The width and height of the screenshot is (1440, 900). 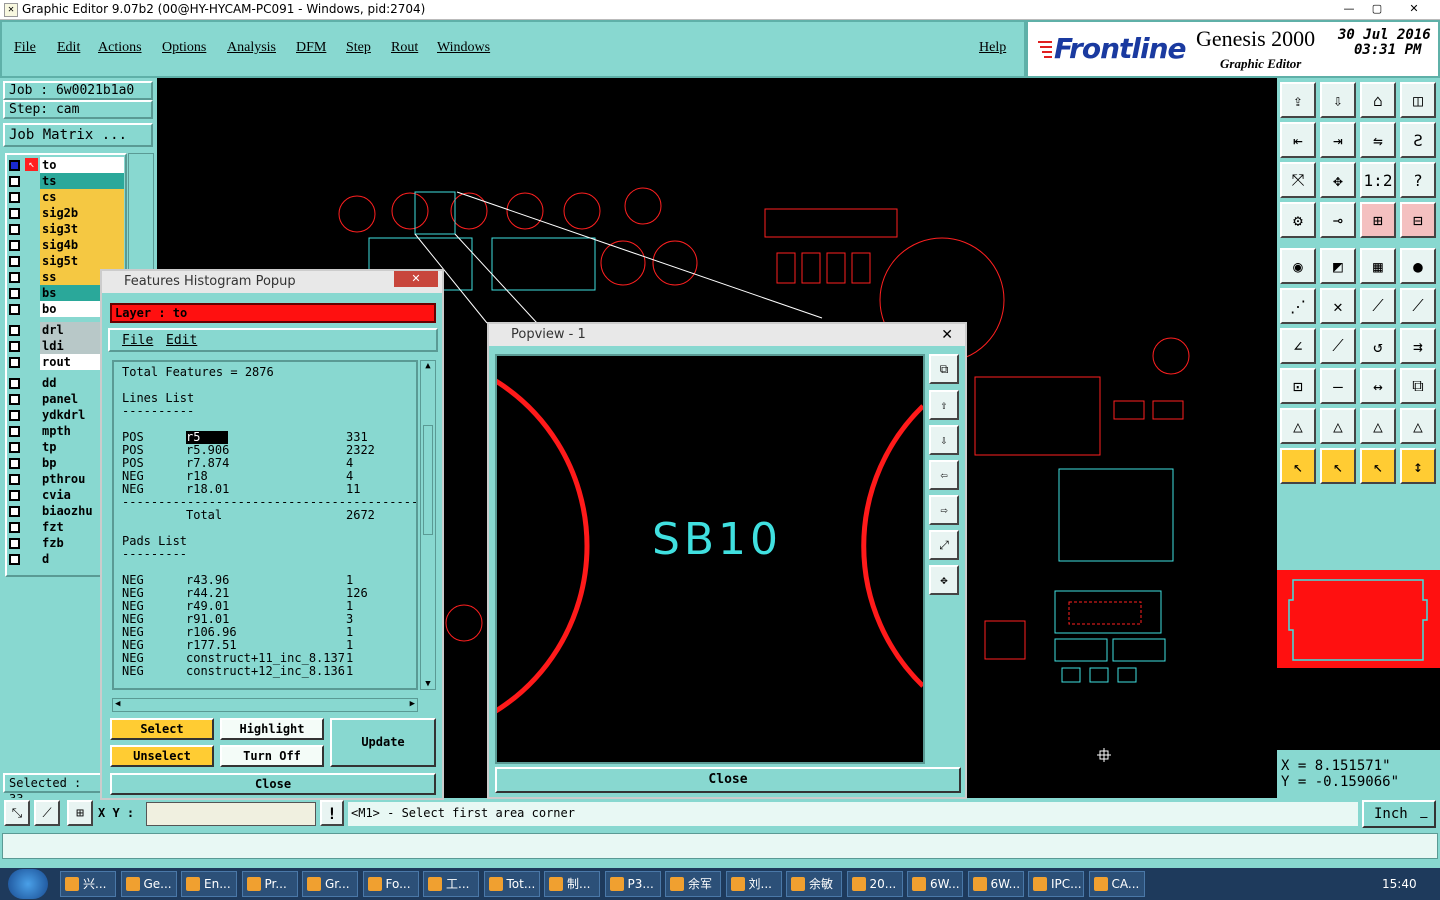 I want to click on ruler-icon: ▦, so click(x=1378, y=266).